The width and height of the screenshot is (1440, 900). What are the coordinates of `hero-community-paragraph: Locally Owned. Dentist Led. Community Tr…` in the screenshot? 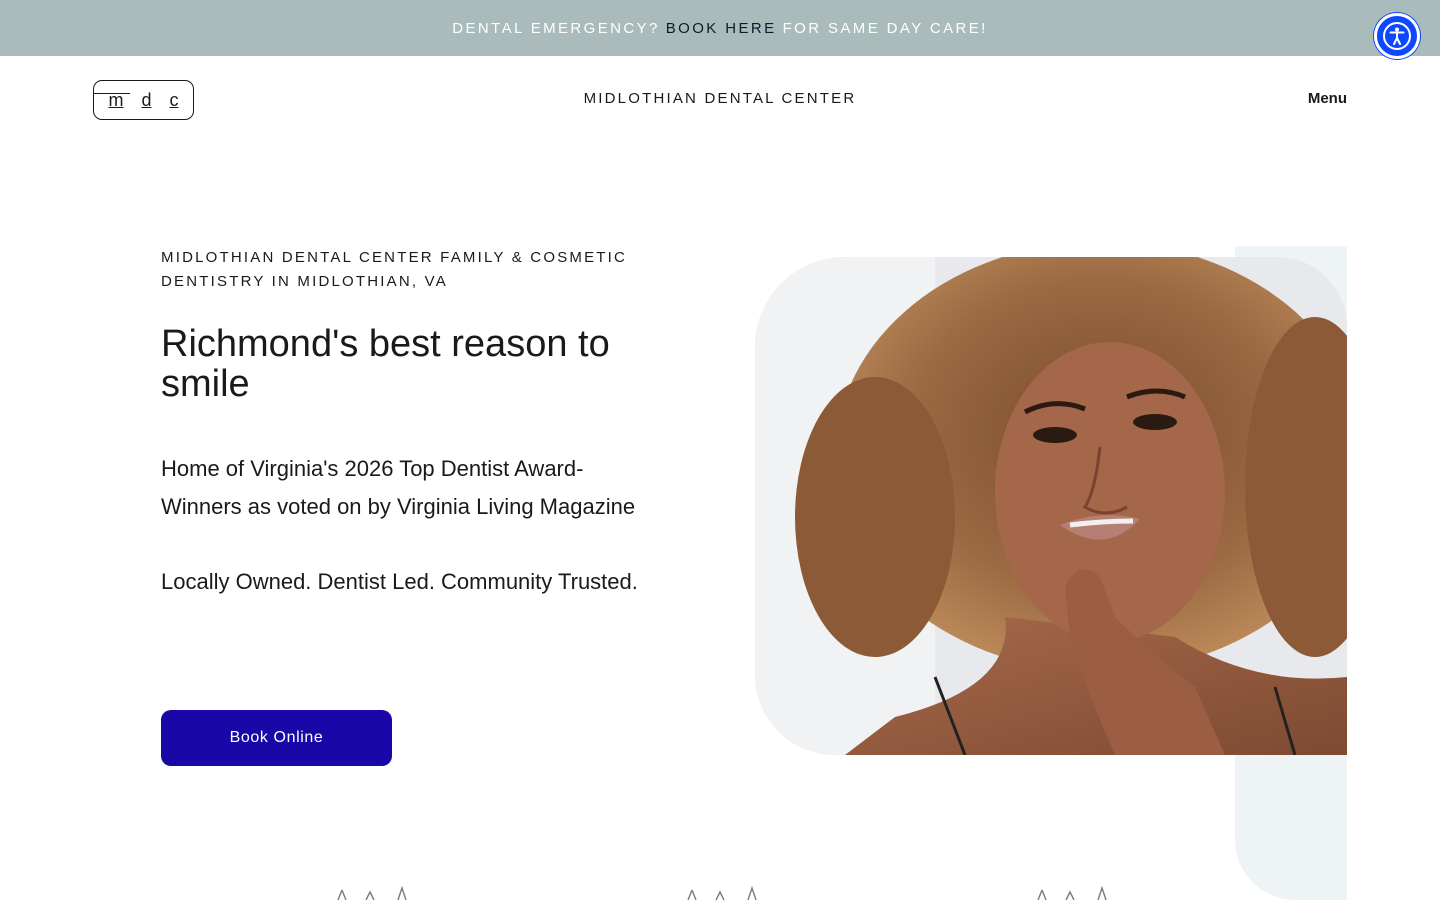 It's located at (399, 581).